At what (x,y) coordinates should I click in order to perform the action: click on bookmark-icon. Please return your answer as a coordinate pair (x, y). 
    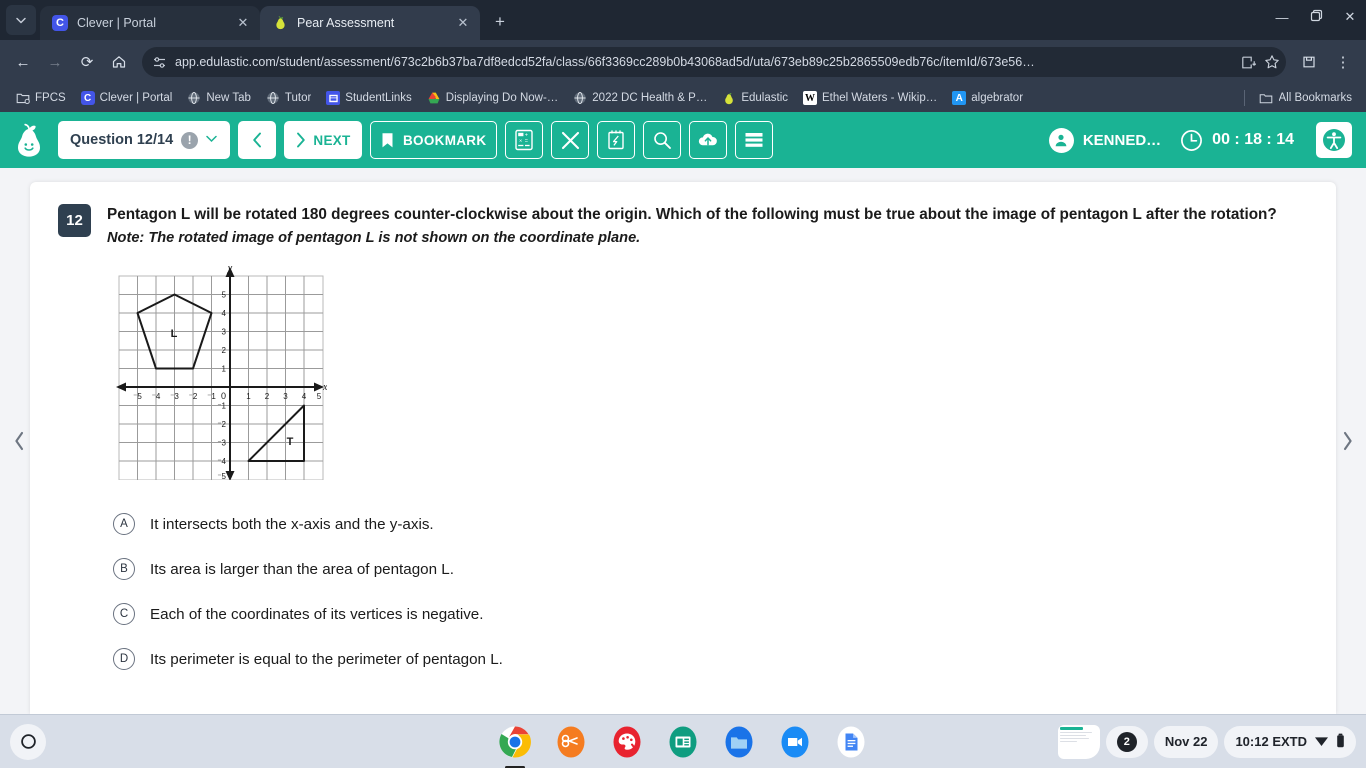
    Looking at the image, I should click on (387, 139).